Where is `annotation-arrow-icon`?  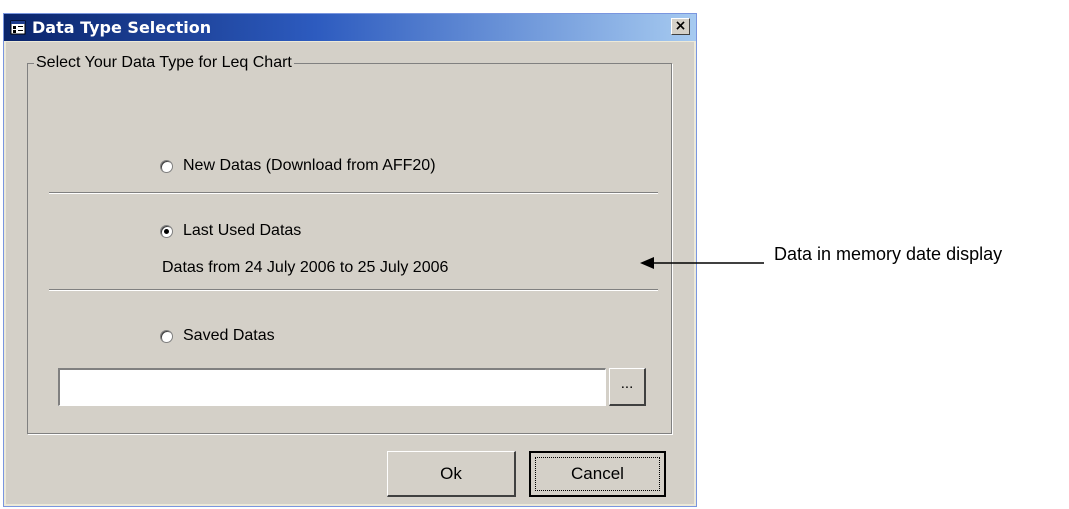
annotation-arrow-icon is located at coordinates (702, 263).